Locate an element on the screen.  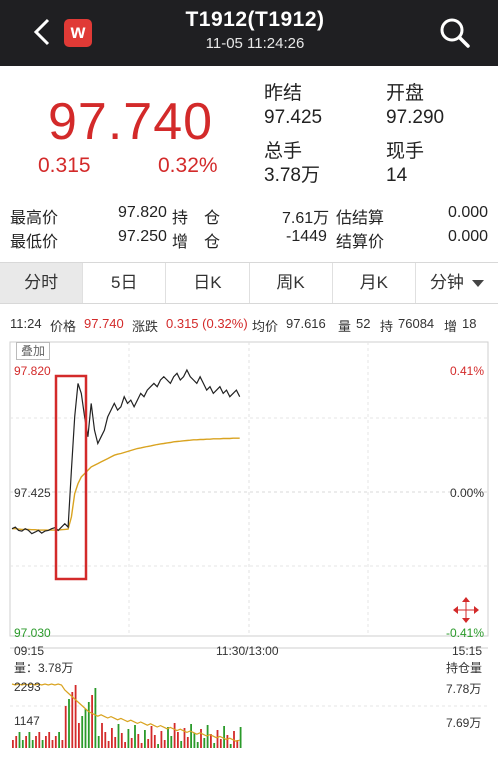
stats-row-low: 最低价 97.250 增 仓 -1449 结算价 0.000 is located at coordinates (249, 240).